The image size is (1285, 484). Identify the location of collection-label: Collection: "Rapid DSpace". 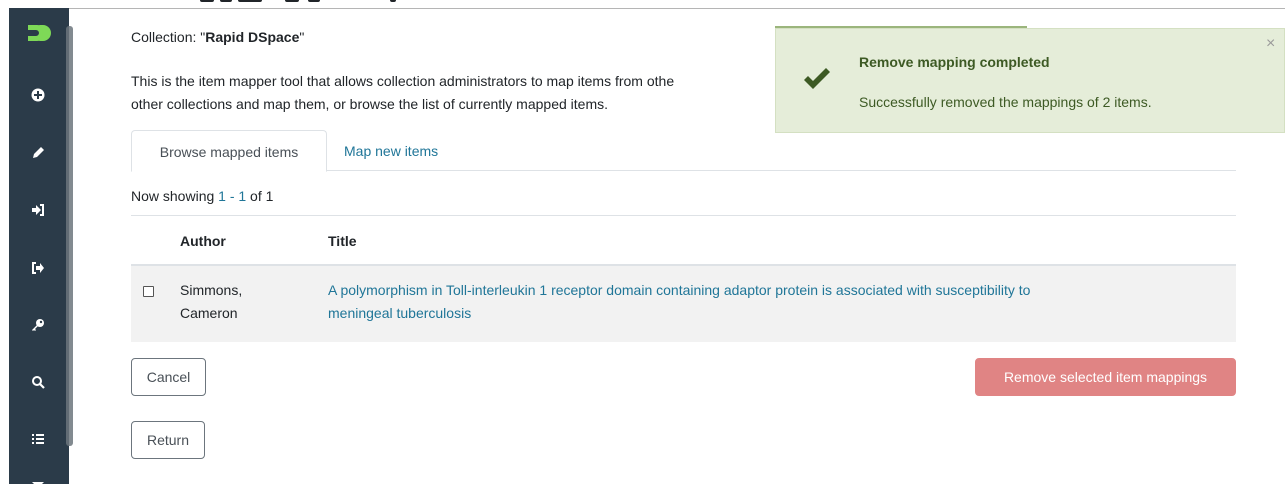
(218, 37).